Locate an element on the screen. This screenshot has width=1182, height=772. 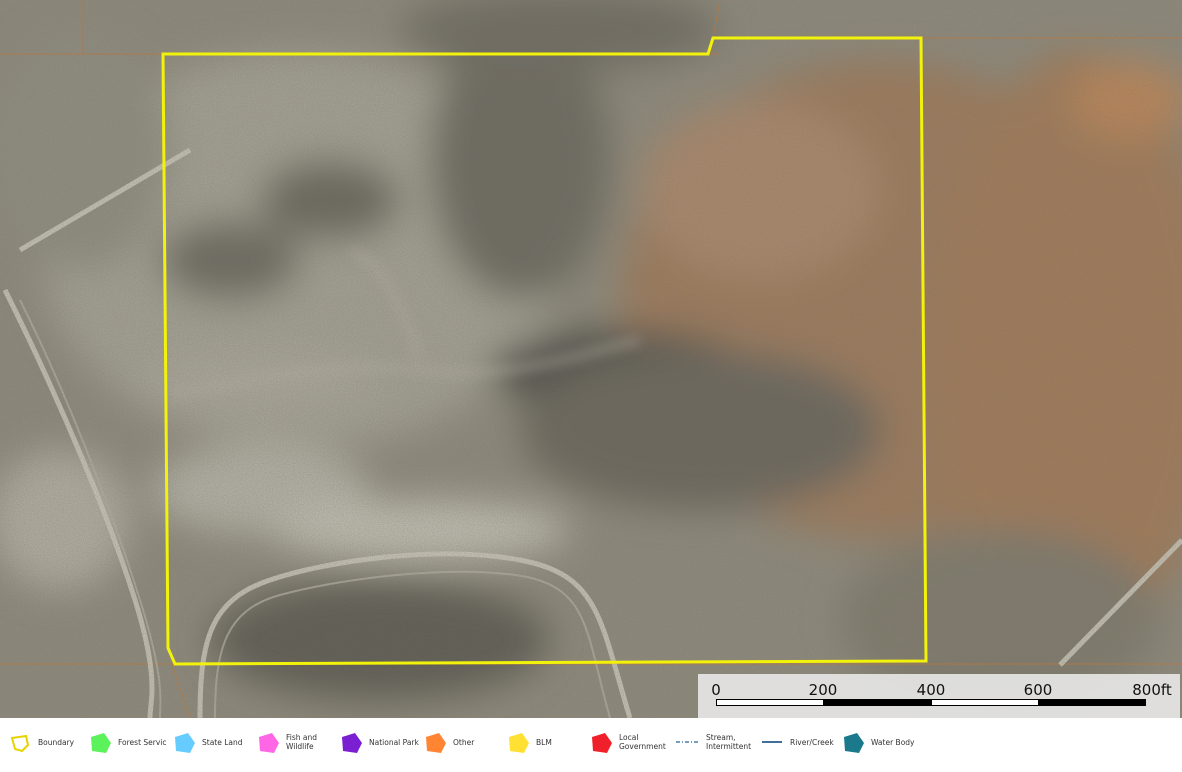
legend-label: Boundary is located at coordinates (56, 742).